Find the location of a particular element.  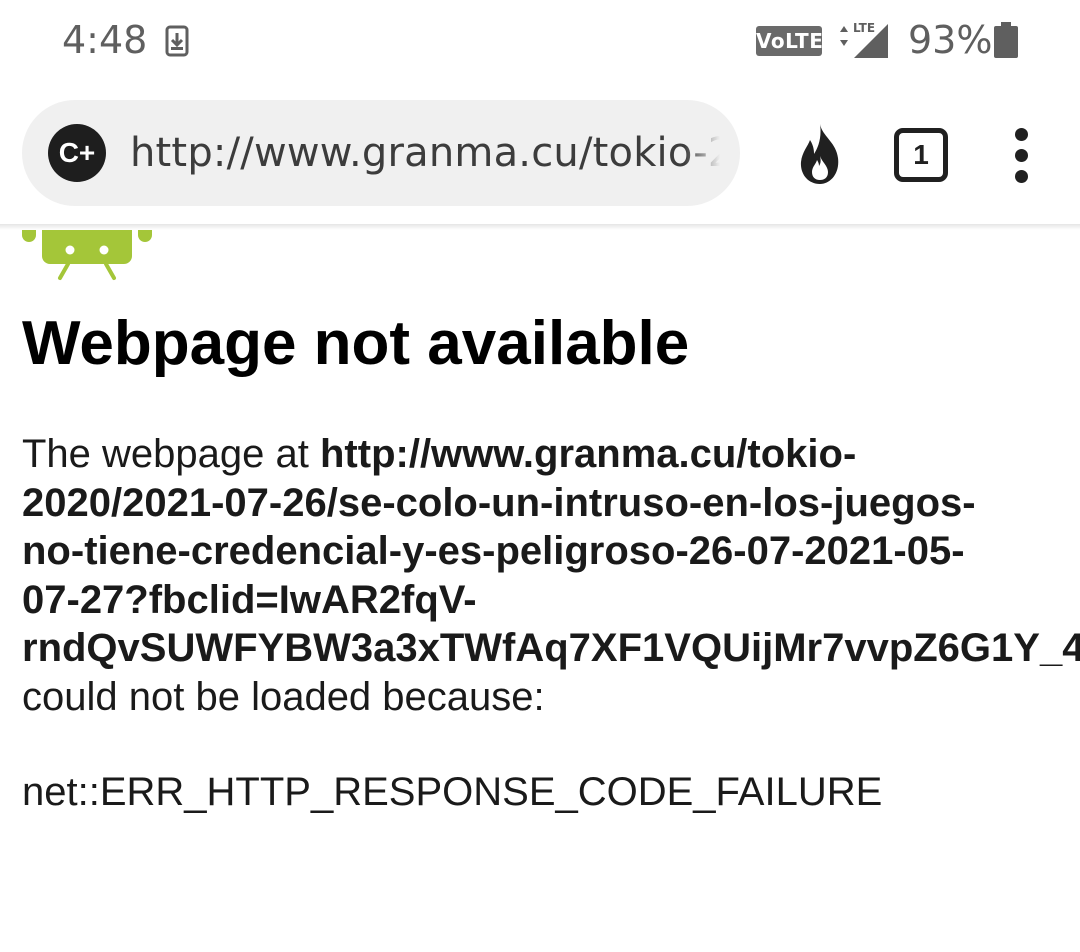

status-bar: 4:48 VoLTE LTE 93% is located at coordinates (540, 42).